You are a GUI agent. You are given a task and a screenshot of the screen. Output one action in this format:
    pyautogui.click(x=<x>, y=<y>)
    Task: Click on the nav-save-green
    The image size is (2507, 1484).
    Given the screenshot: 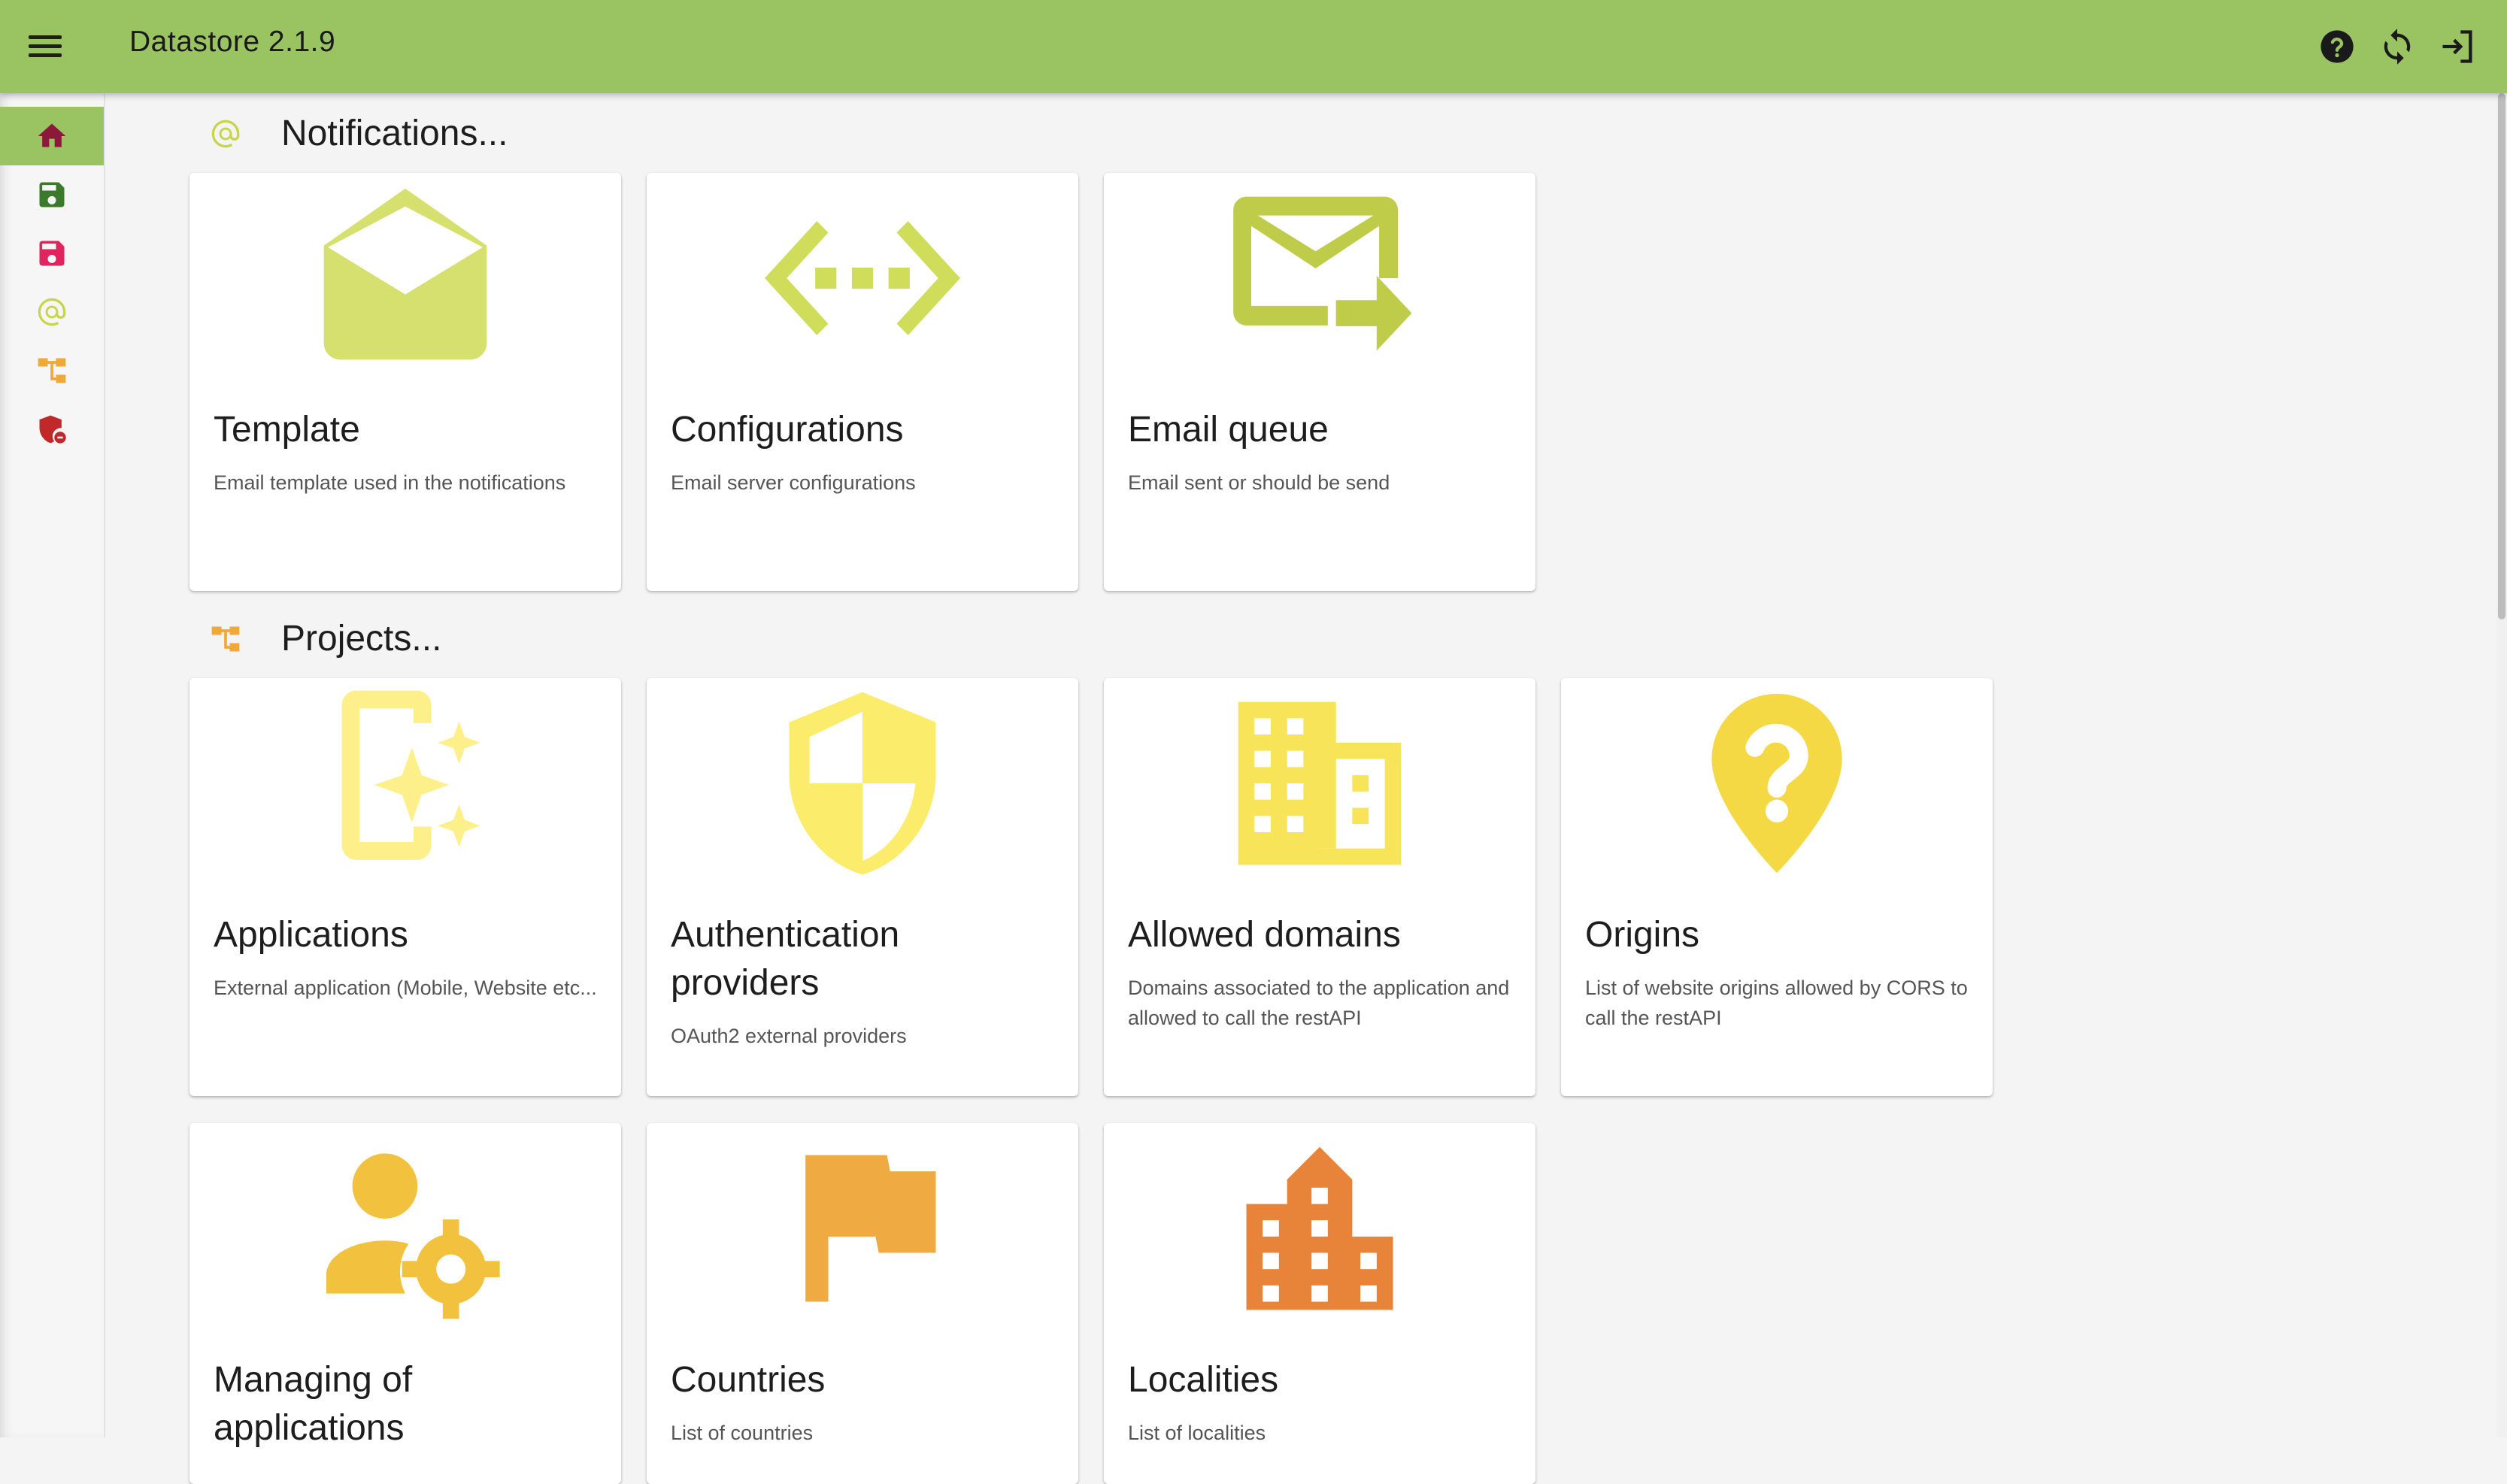 What is the action you would take?
    pyautogui.click(x=52, y=194)
    